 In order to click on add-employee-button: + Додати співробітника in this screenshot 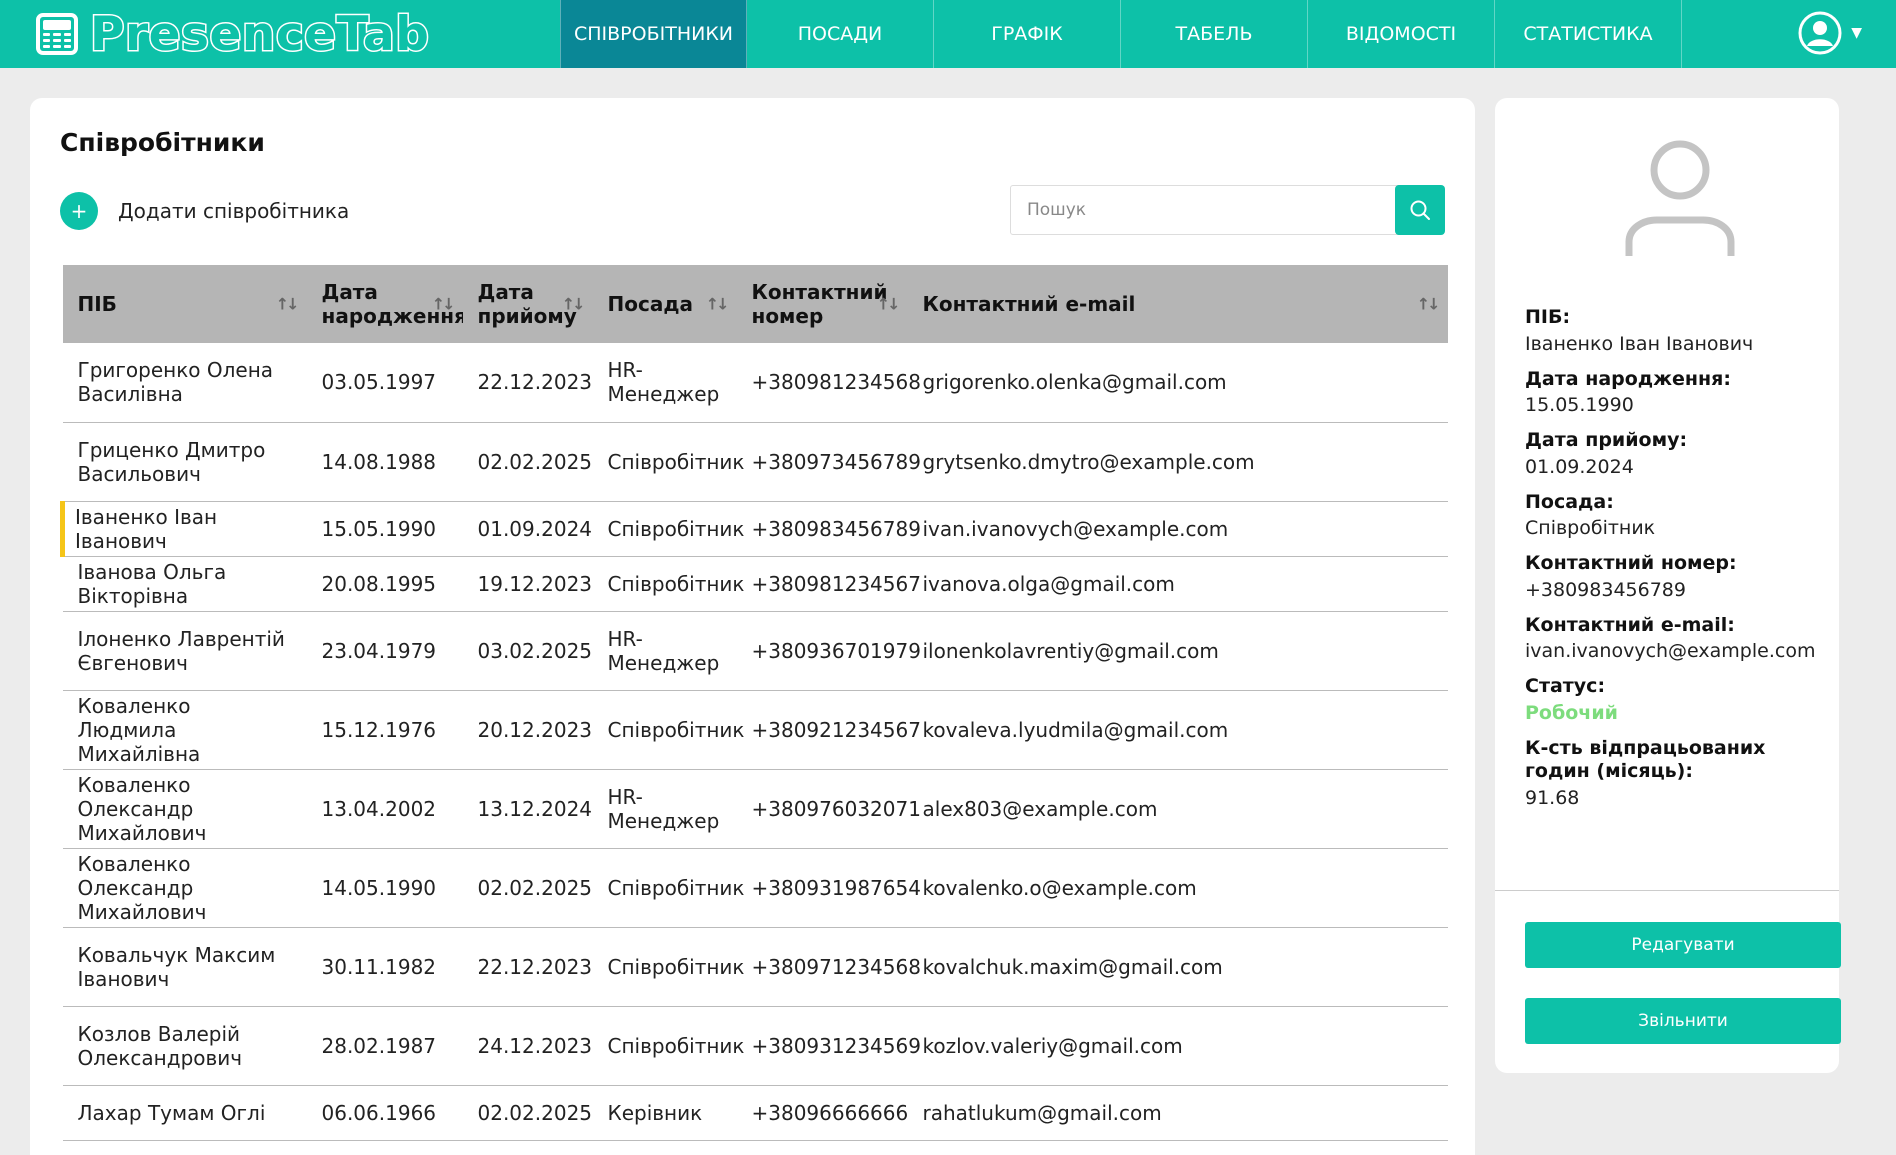, I will do `click(204, 211)`.